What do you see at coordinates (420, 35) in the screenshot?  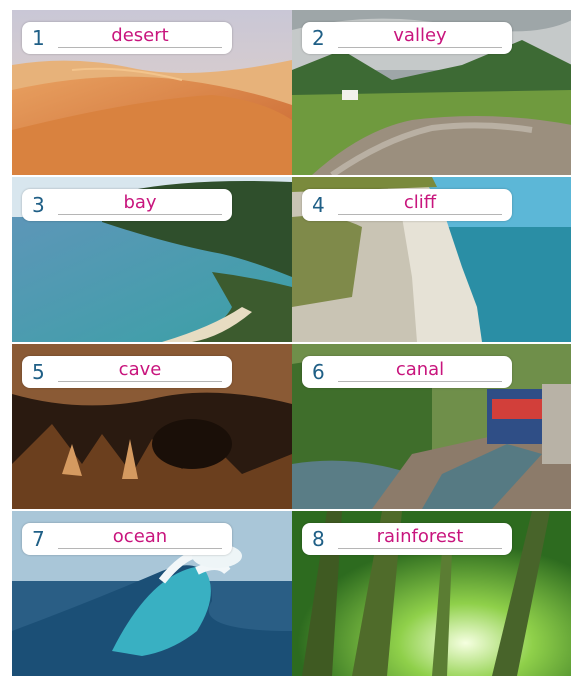 I see `answer-word: valley` at bounding box center [420, 35].